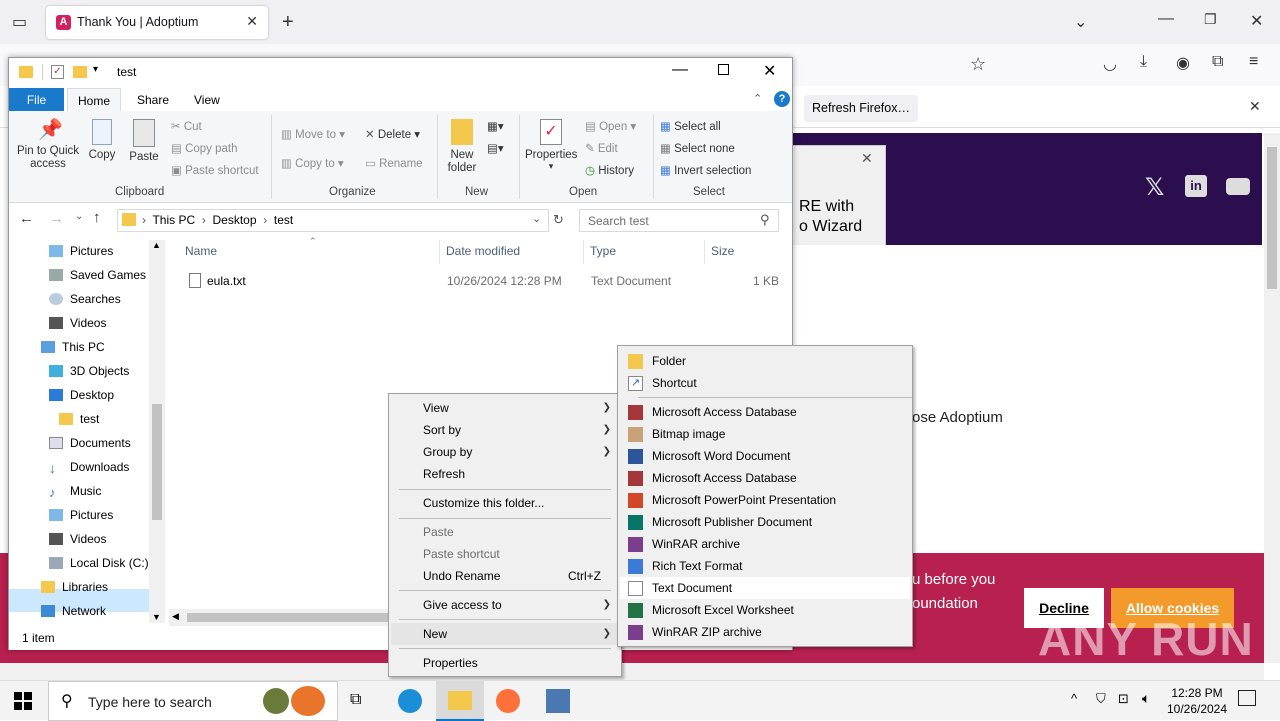  I want to click on address-dropdown-icon: ⌄, so click(536, 218).